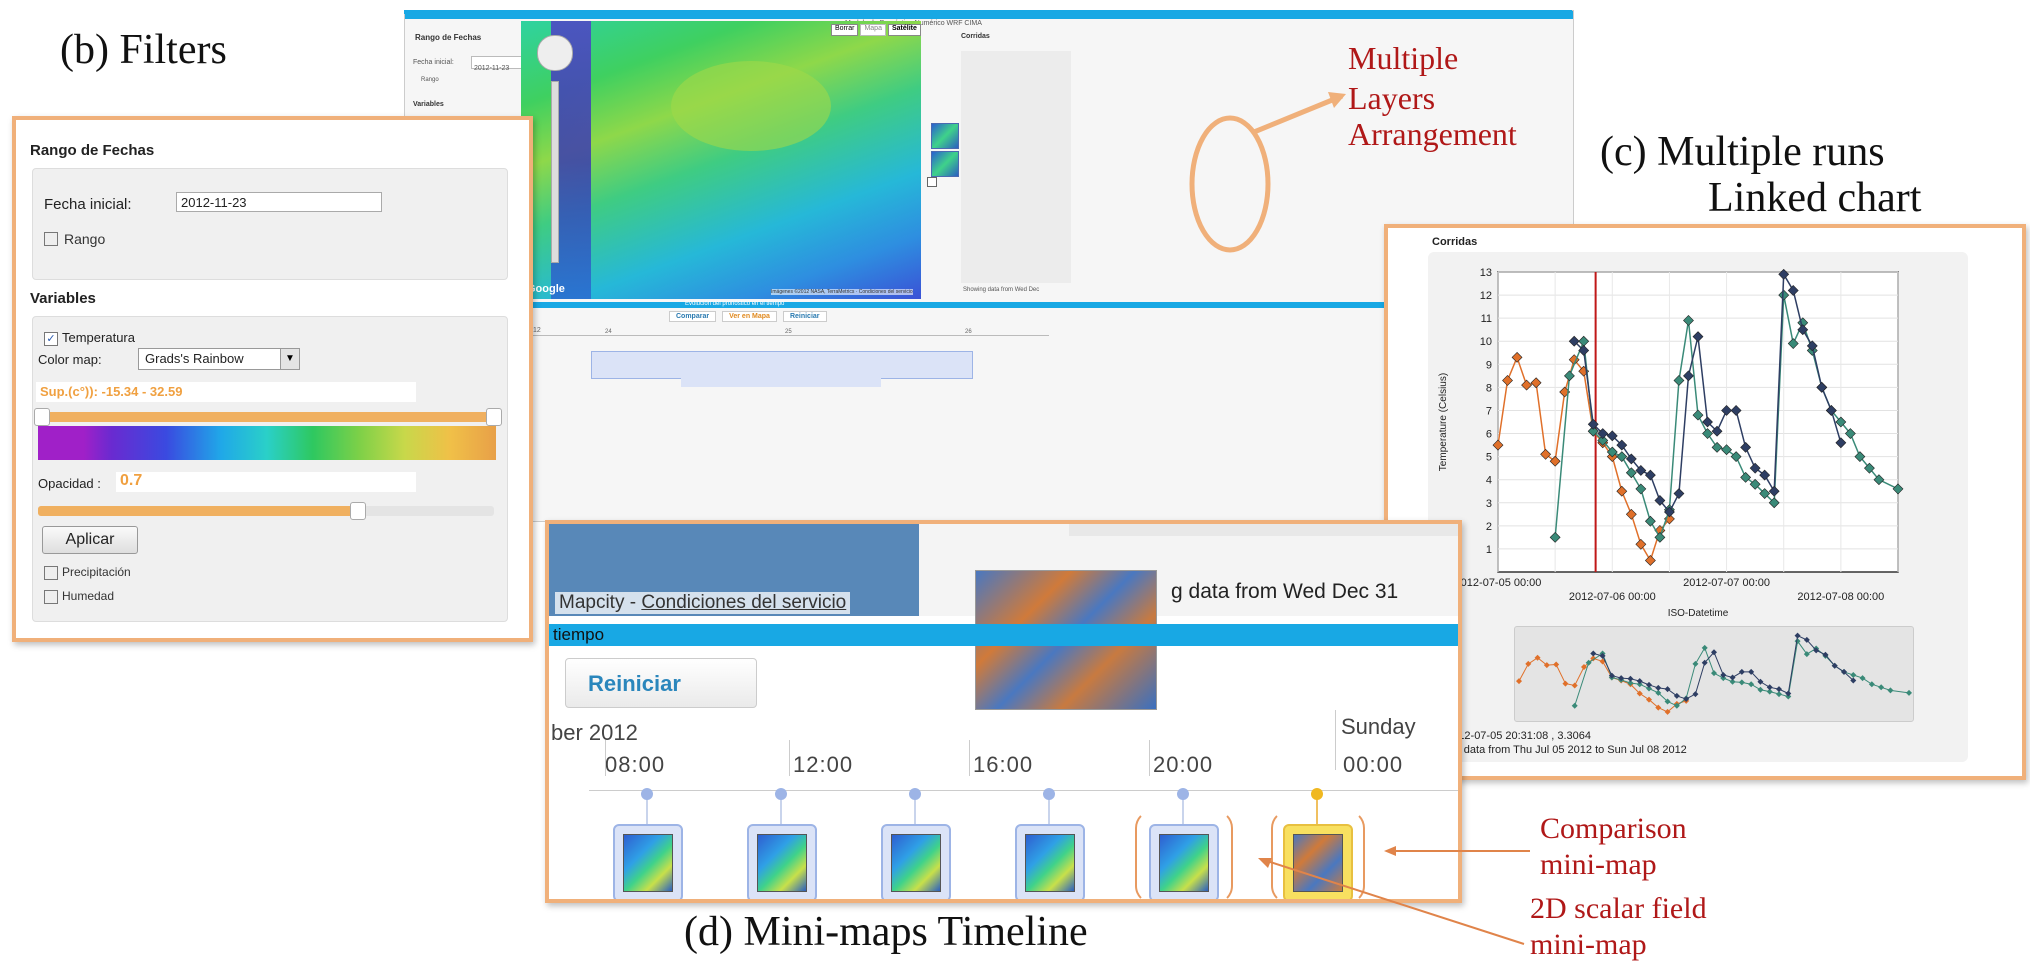 Image resolution: width=2030 pixels, height=969 pixels. What do you see at coordinates (751, 106) in the screenshot?
I see `map-warm-patch` at bounding box center [751, 106].